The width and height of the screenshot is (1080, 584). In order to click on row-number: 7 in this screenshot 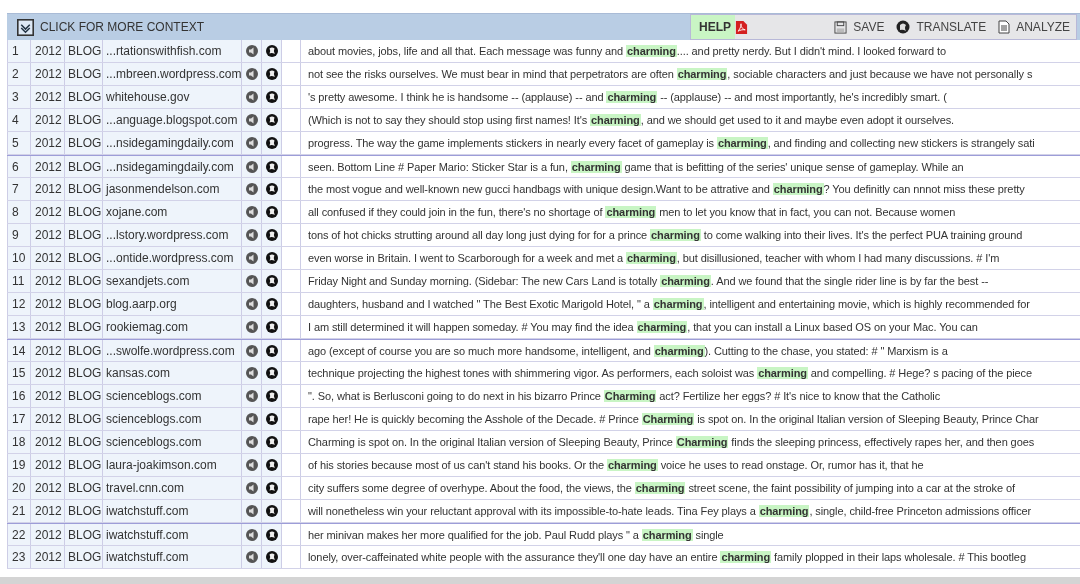, I will do `click(19, 189)`.